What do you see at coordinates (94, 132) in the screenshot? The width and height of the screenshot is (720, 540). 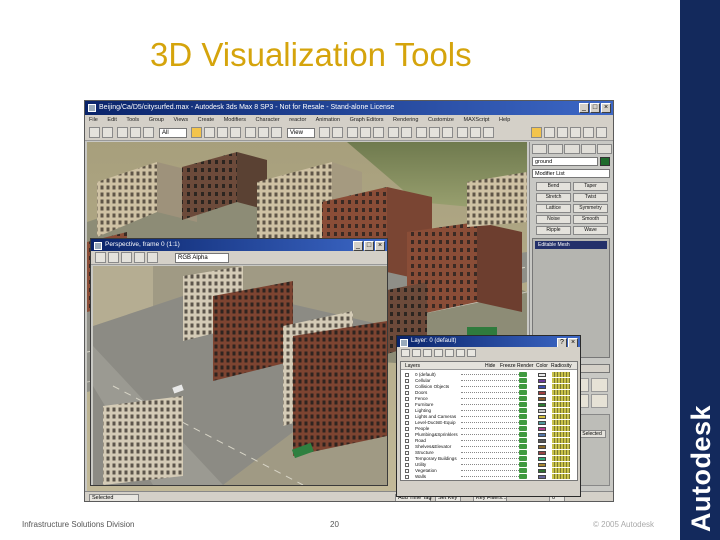 I see `undo-icon` at bounding box center [94, 132].